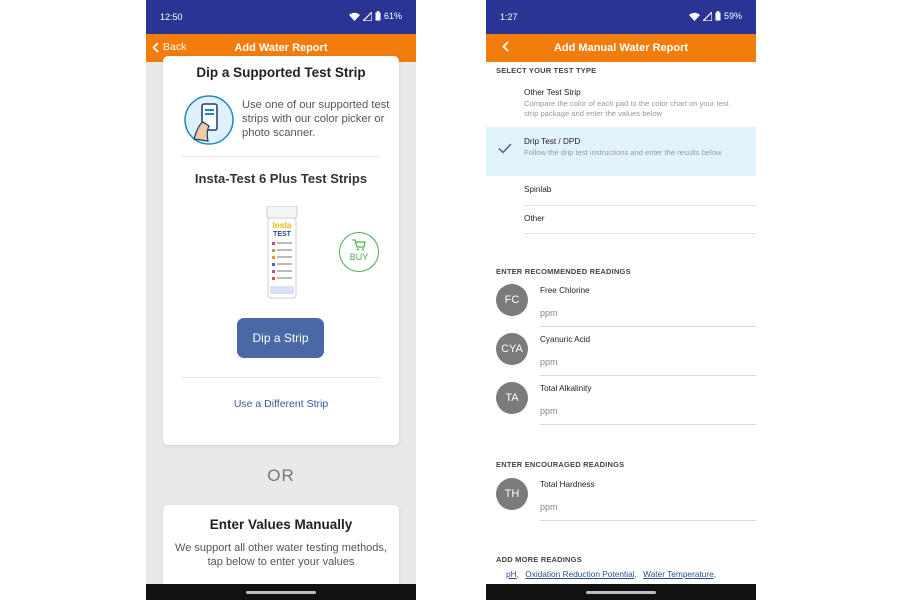 Image resolution: width=900 pixels, height=600 pixels. I want to click on test-type-name: Other, so click(534, 218).